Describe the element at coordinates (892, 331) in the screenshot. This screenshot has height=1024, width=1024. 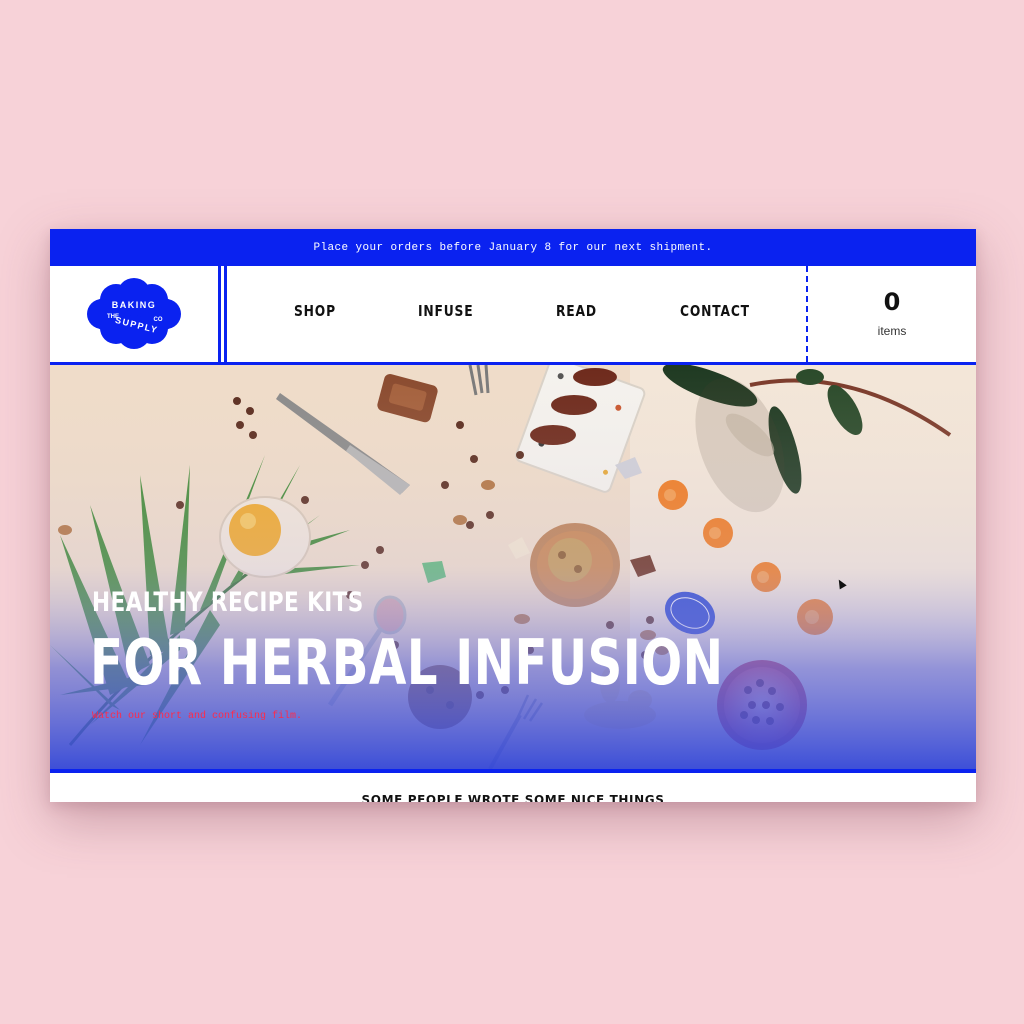
I see `cart-label: items` at that location.